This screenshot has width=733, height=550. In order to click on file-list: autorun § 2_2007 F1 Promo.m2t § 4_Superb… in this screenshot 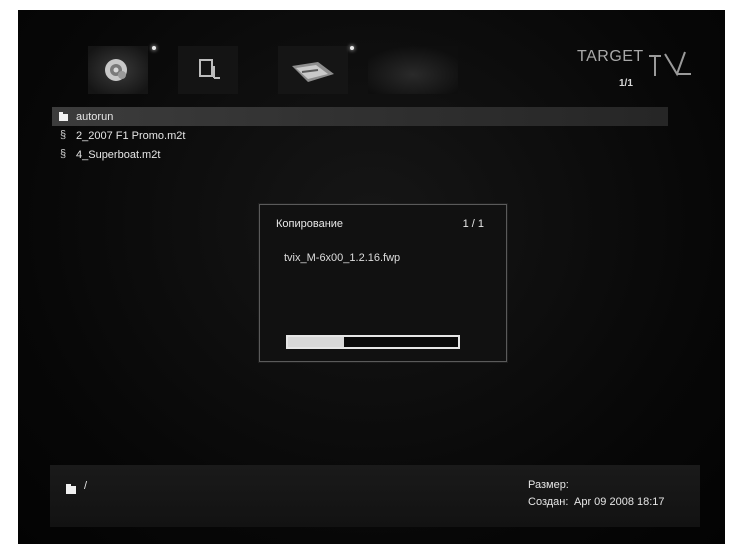, I will do `click(360, 135)`.